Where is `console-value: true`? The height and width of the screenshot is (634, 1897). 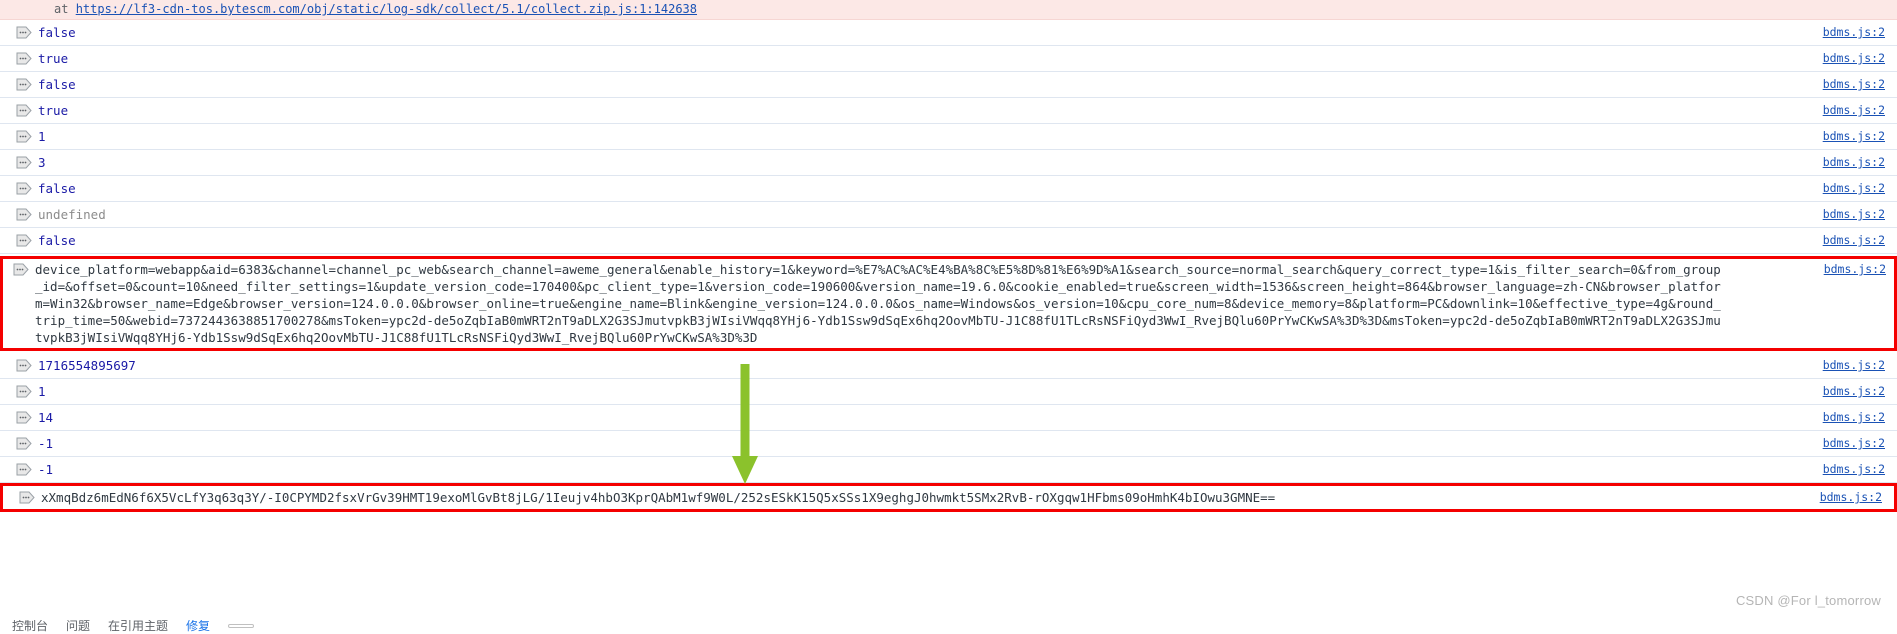 console-value: true is located at coordinates (53, 58).